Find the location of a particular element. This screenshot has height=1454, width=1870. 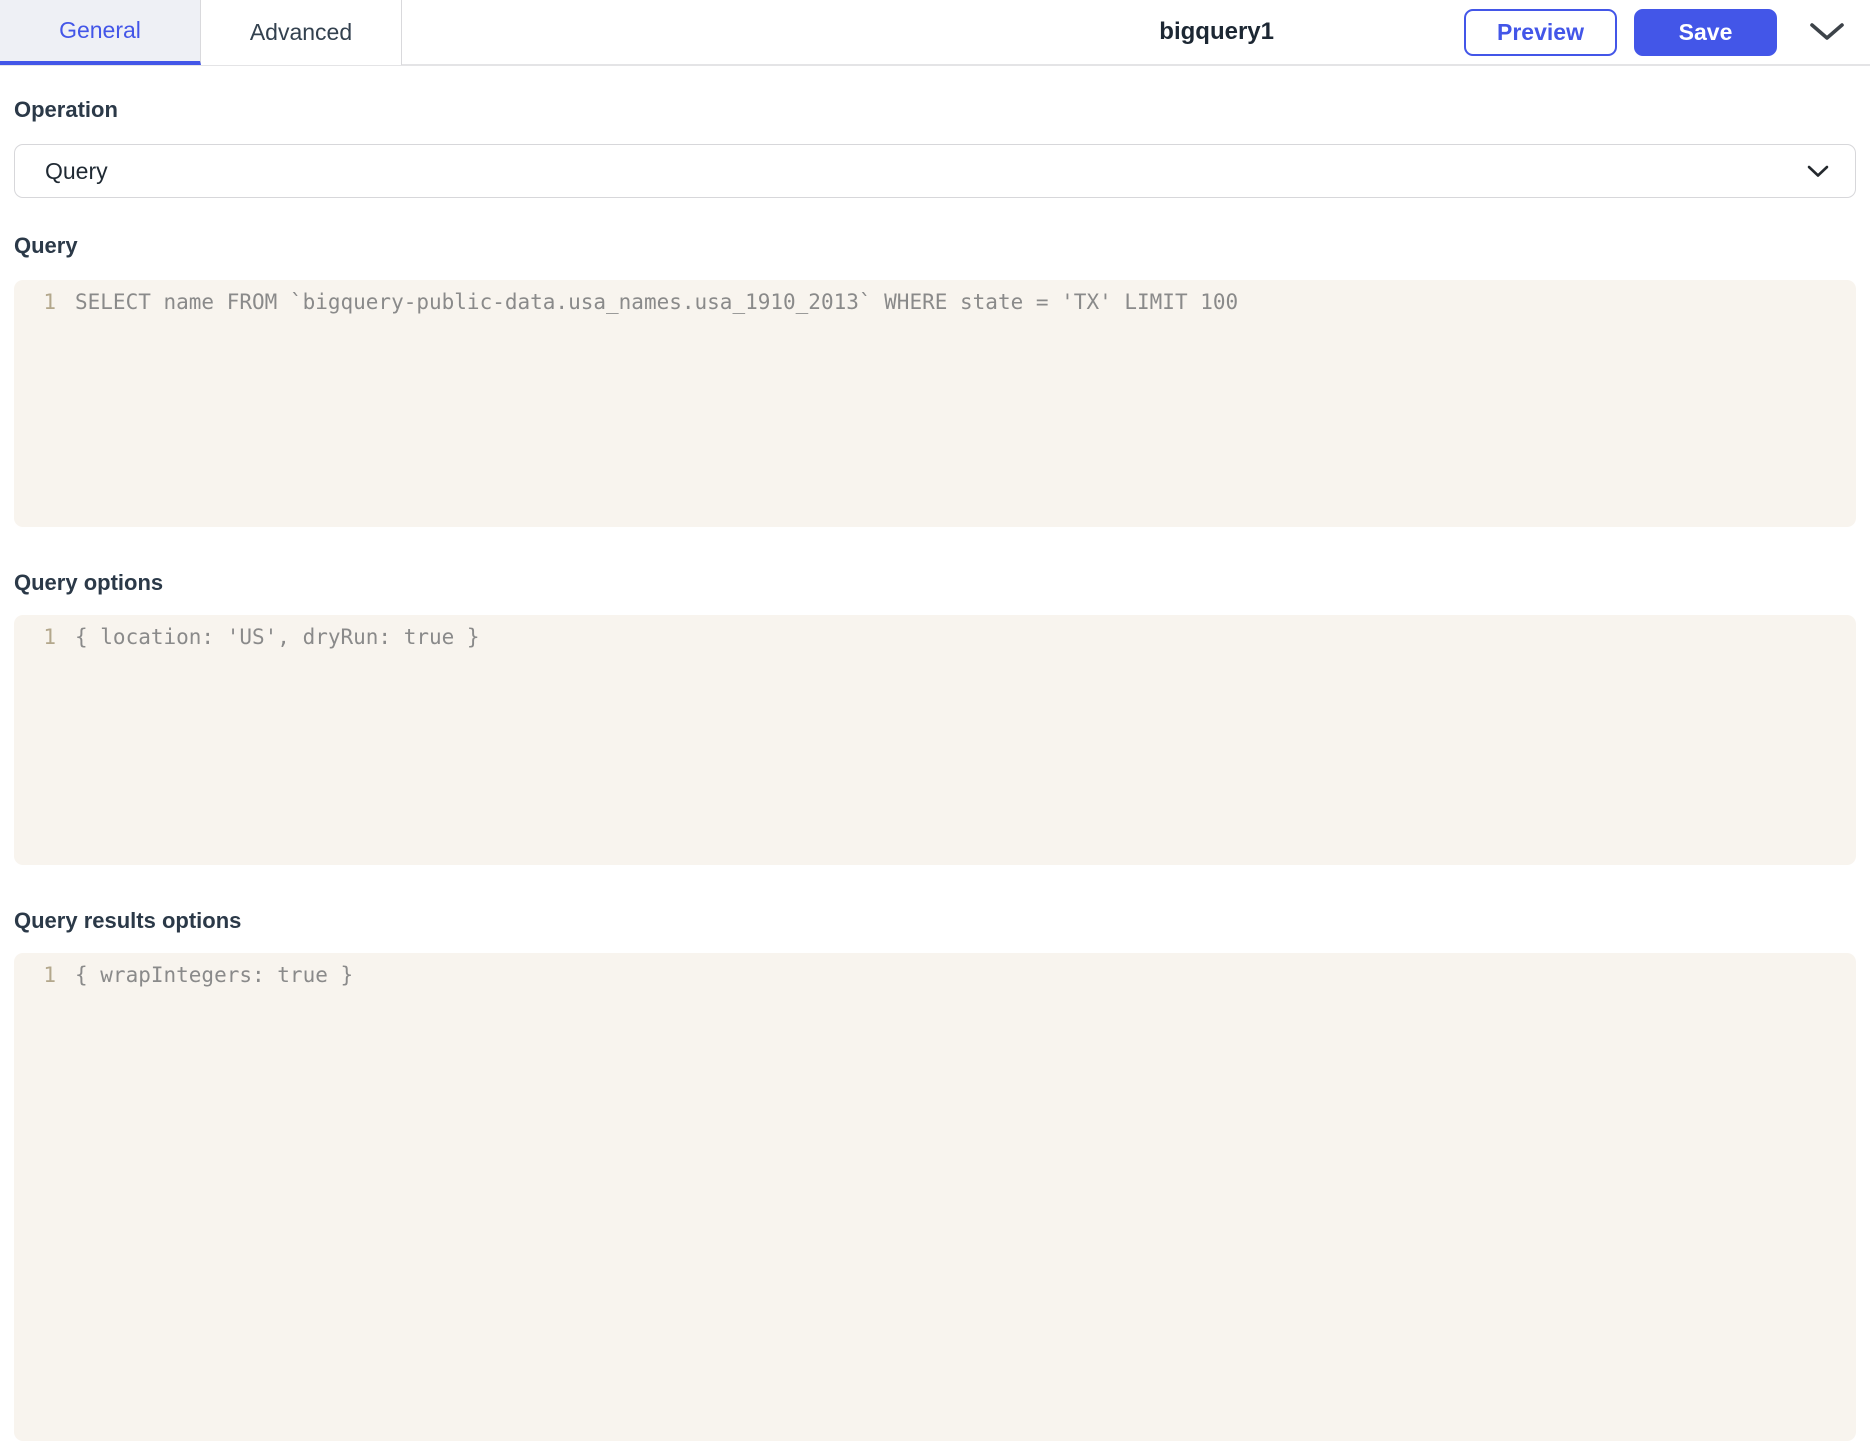

tab-advanced: Advanced is located at coordinates (301, 32).